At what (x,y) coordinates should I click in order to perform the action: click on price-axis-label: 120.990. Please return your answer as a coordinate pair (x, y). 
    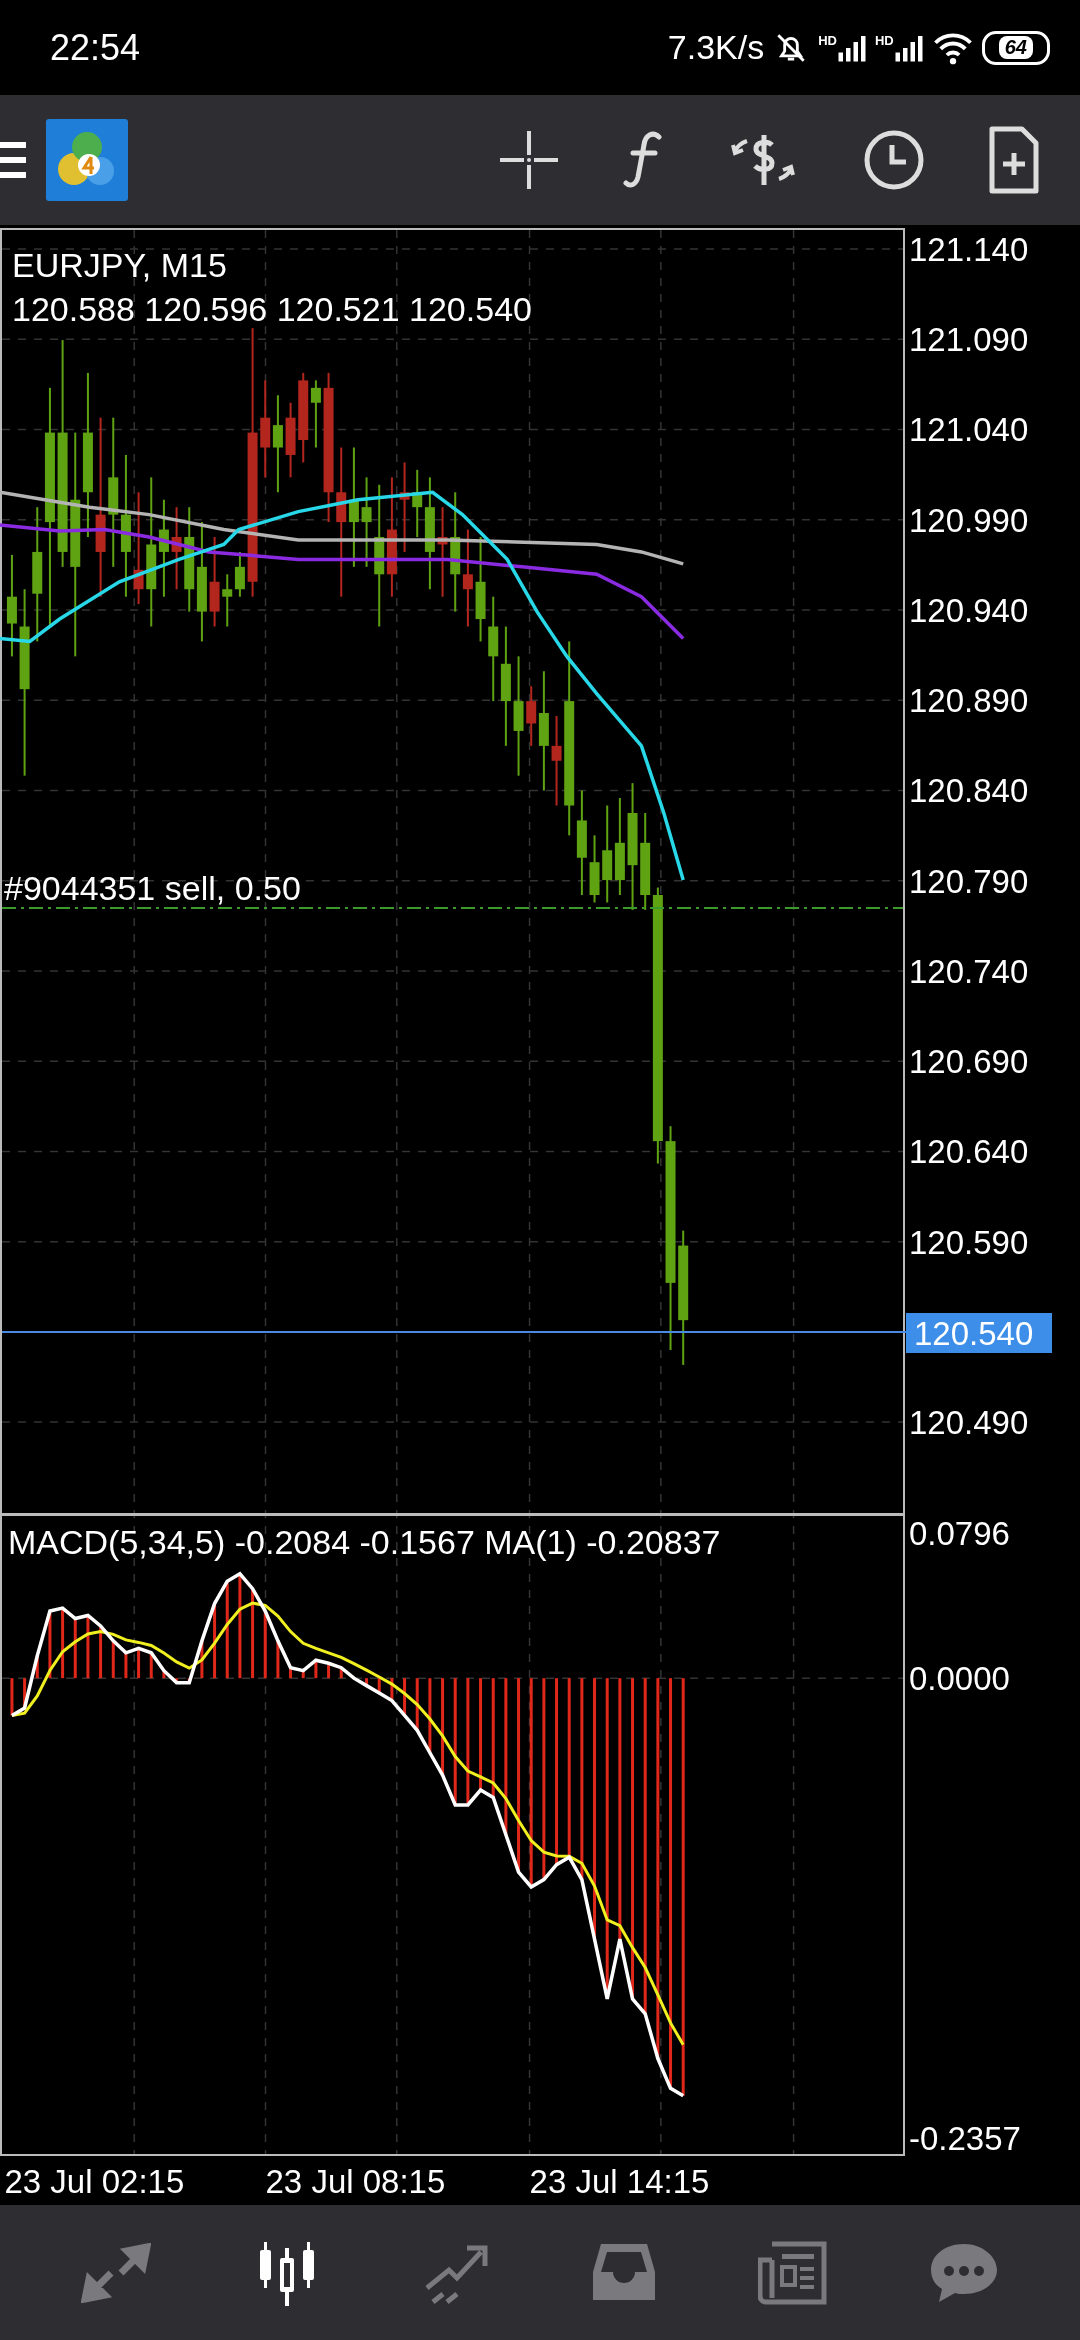
    Looking at the image, I should click on (969, 520).